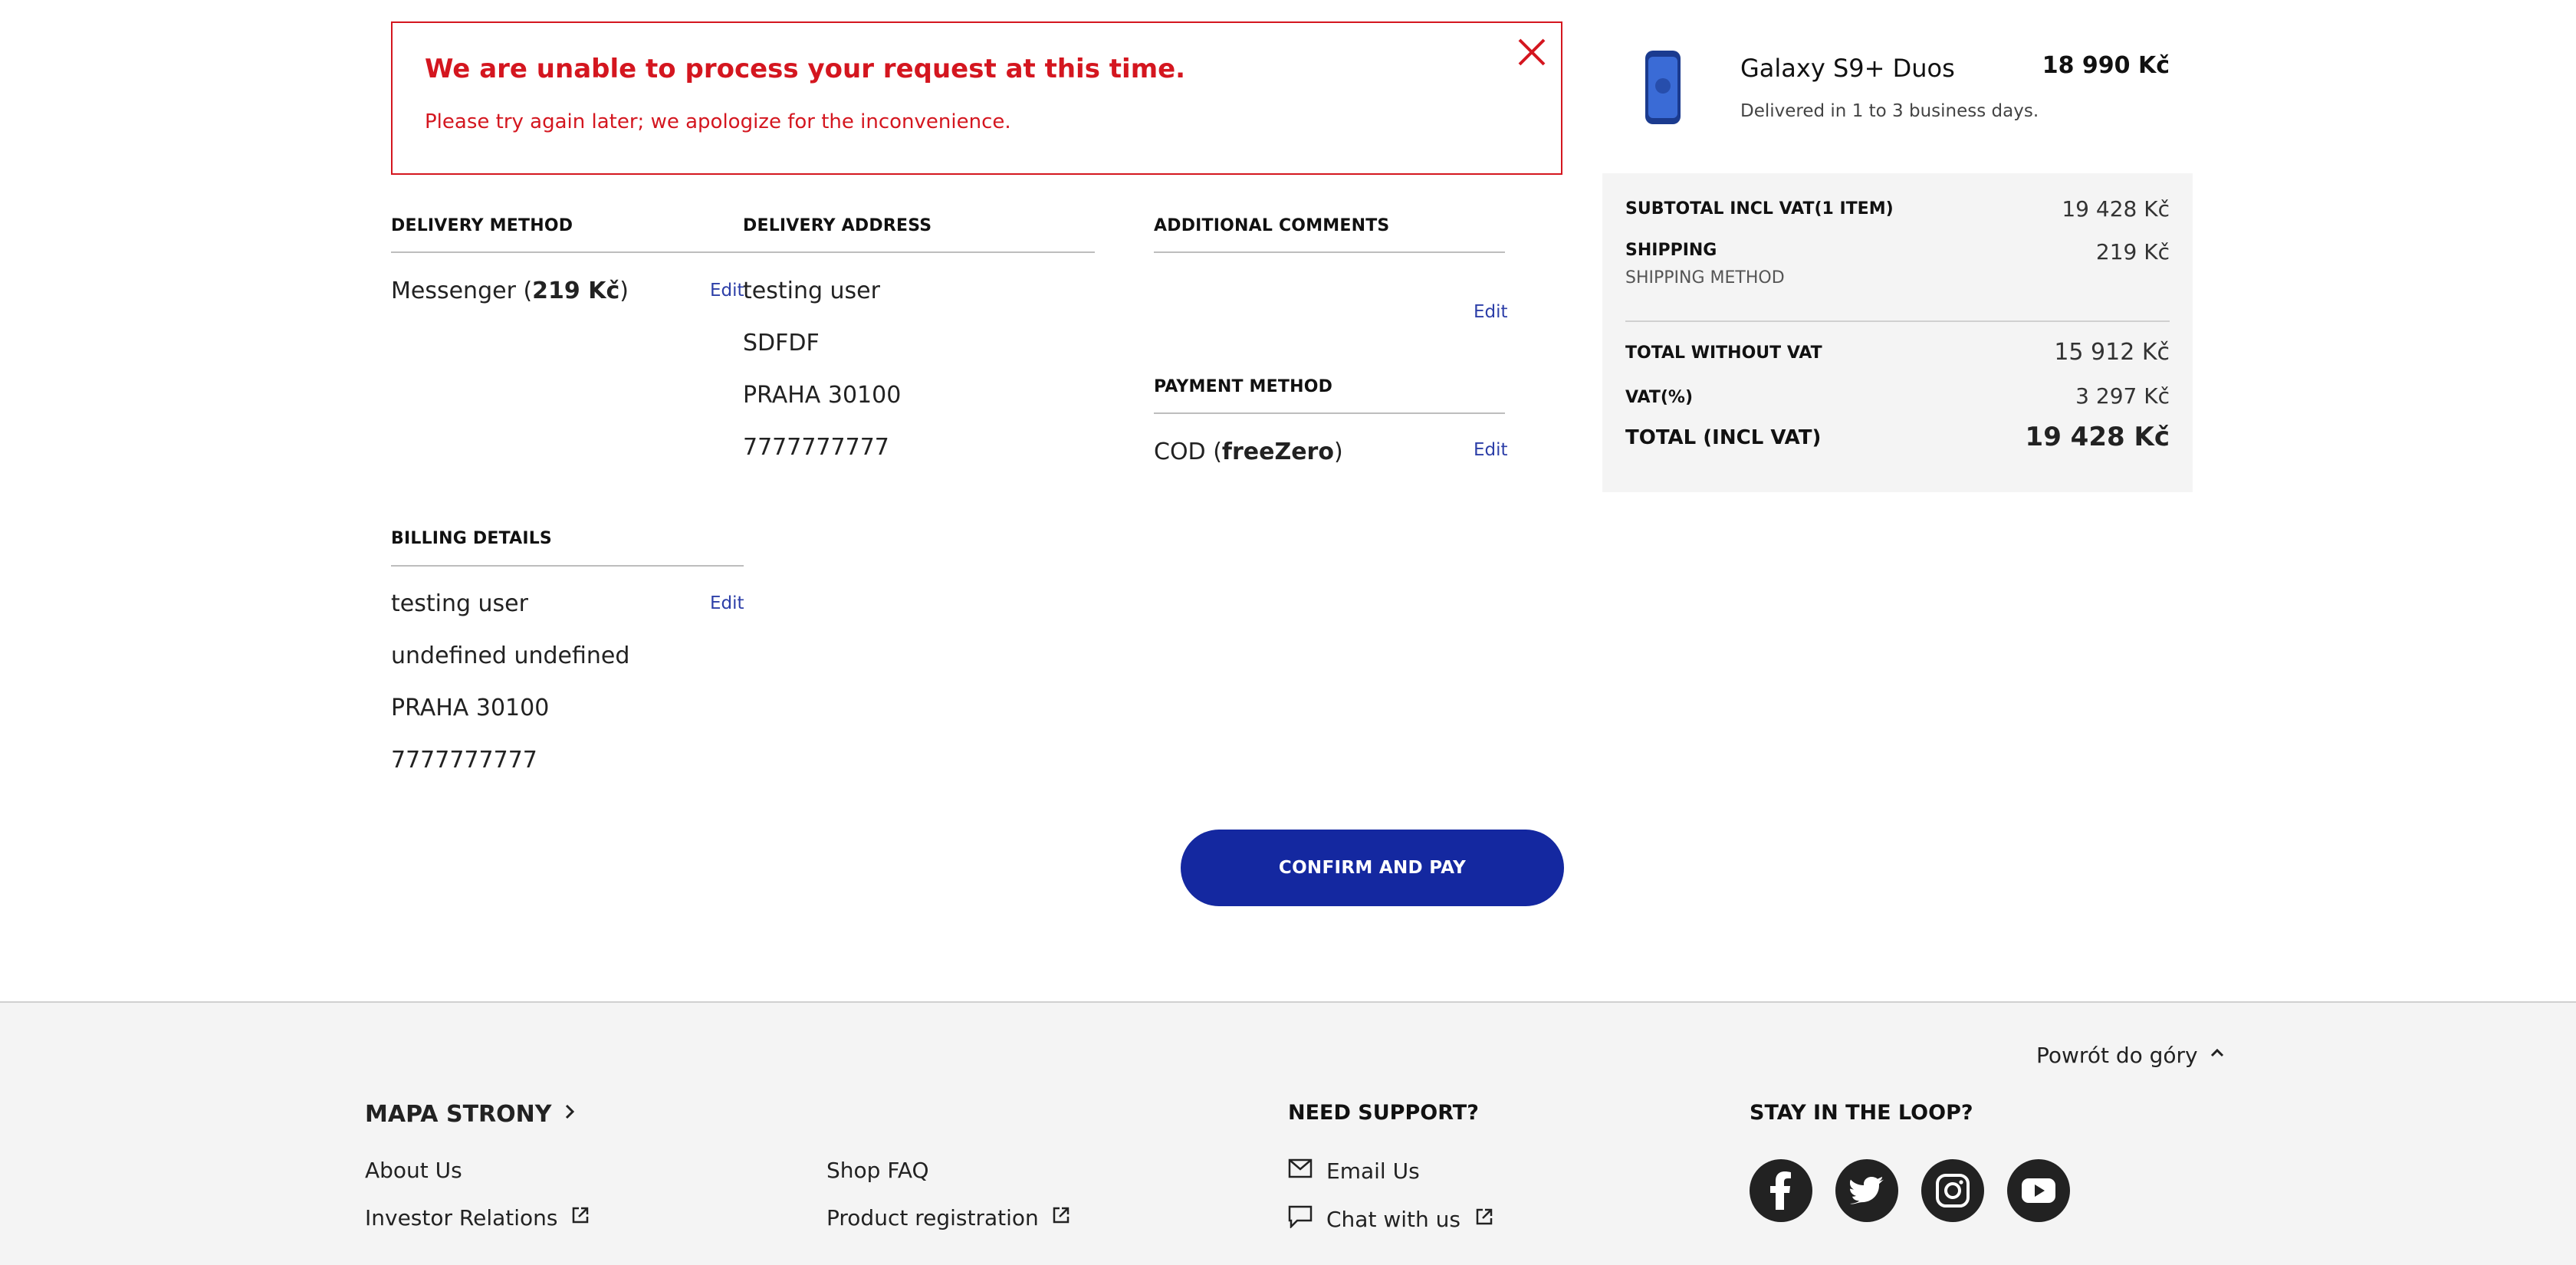 Image resolution: width=2576 pixels, height=1265 pixels. I want to click on chat-icon, so click(1301, 1219).